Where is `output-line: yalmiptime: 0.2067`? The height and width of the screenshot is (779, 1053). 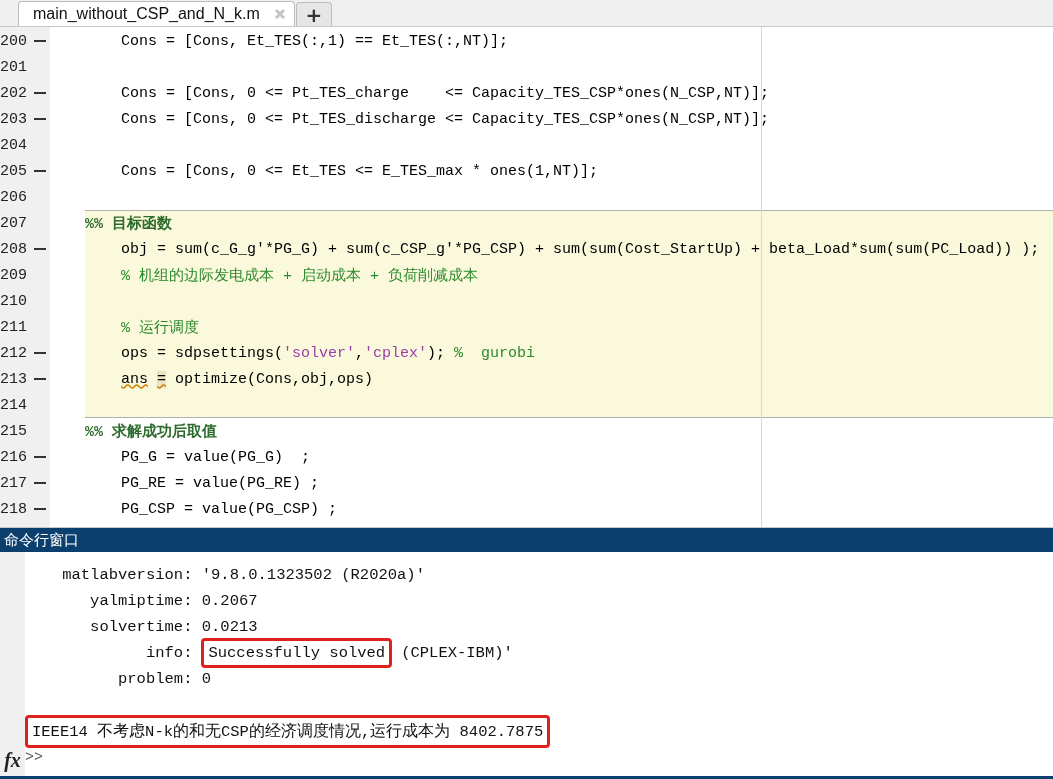
output-line: yalmiptime: 0.2067 is located at coordinates (174, 601).